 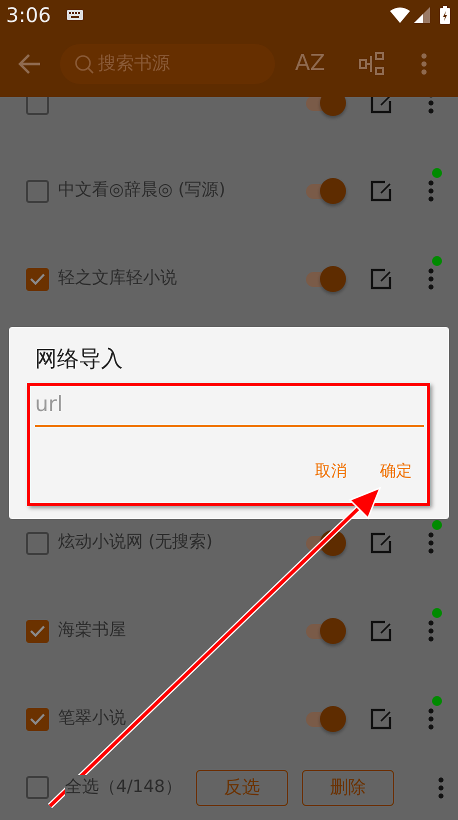 What do you see at coordinates (74, 15) in the screenshot?
I see `keyboard-icon` at bounding box center [74, 15].